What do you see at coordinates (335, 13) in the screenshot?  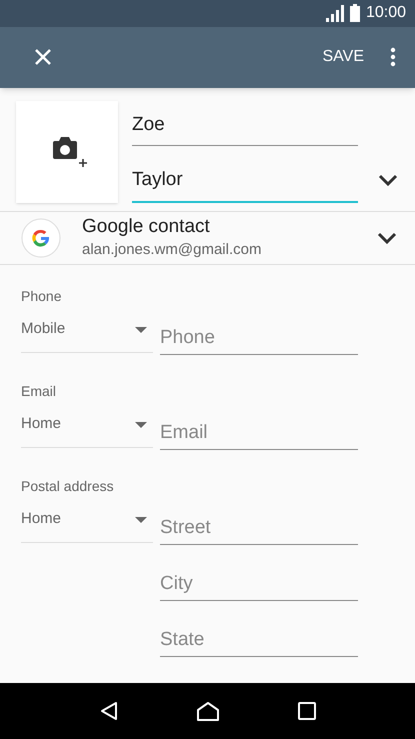 I see `signal-icon` at bounding box center [335, 13].